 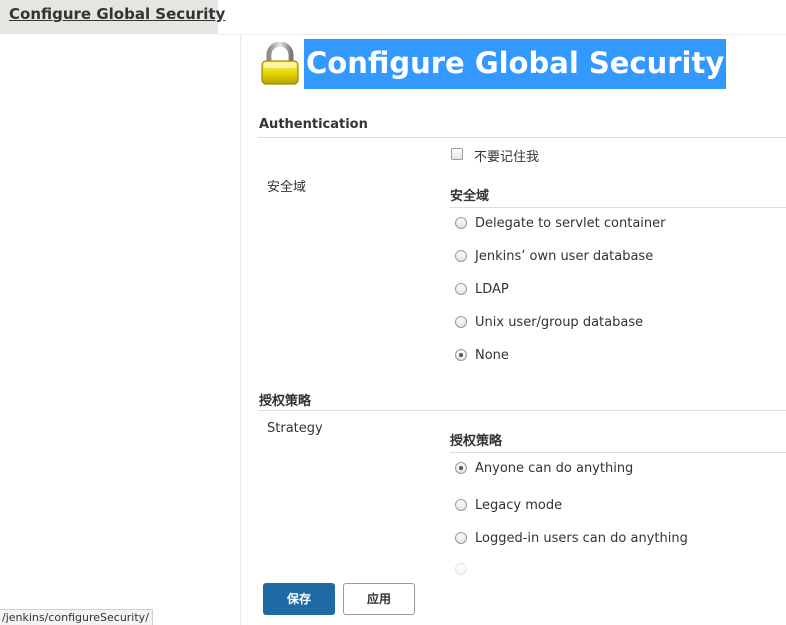 I want to click on strategy-option-label: Anyone can do anything, so click(x=554, y=468).